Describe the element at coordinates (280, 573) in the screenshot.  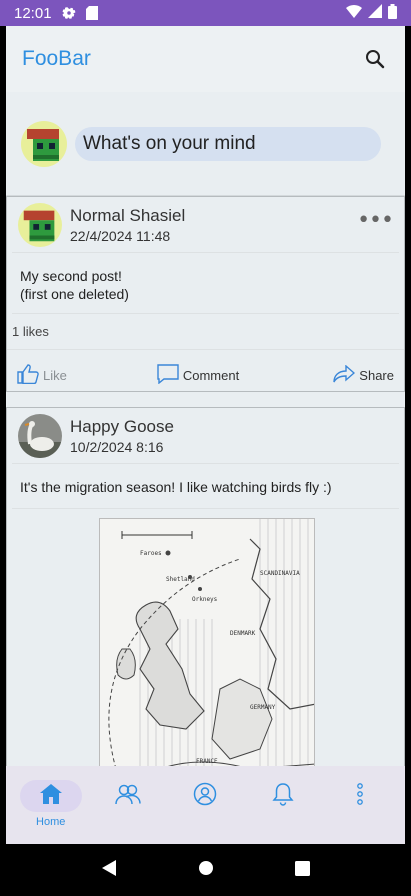
I see `map-label: SCANDINAVIA` at that location.